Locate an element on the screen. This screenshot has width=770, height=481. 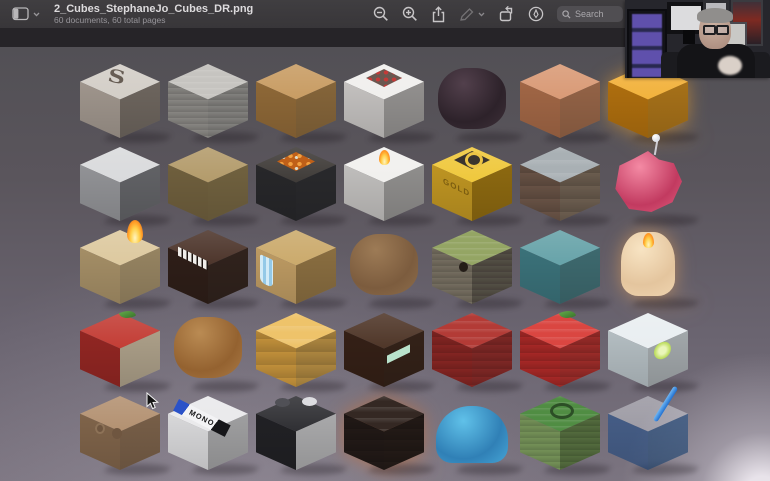
search-placeholder: Search is located at coordinates (589, 14).